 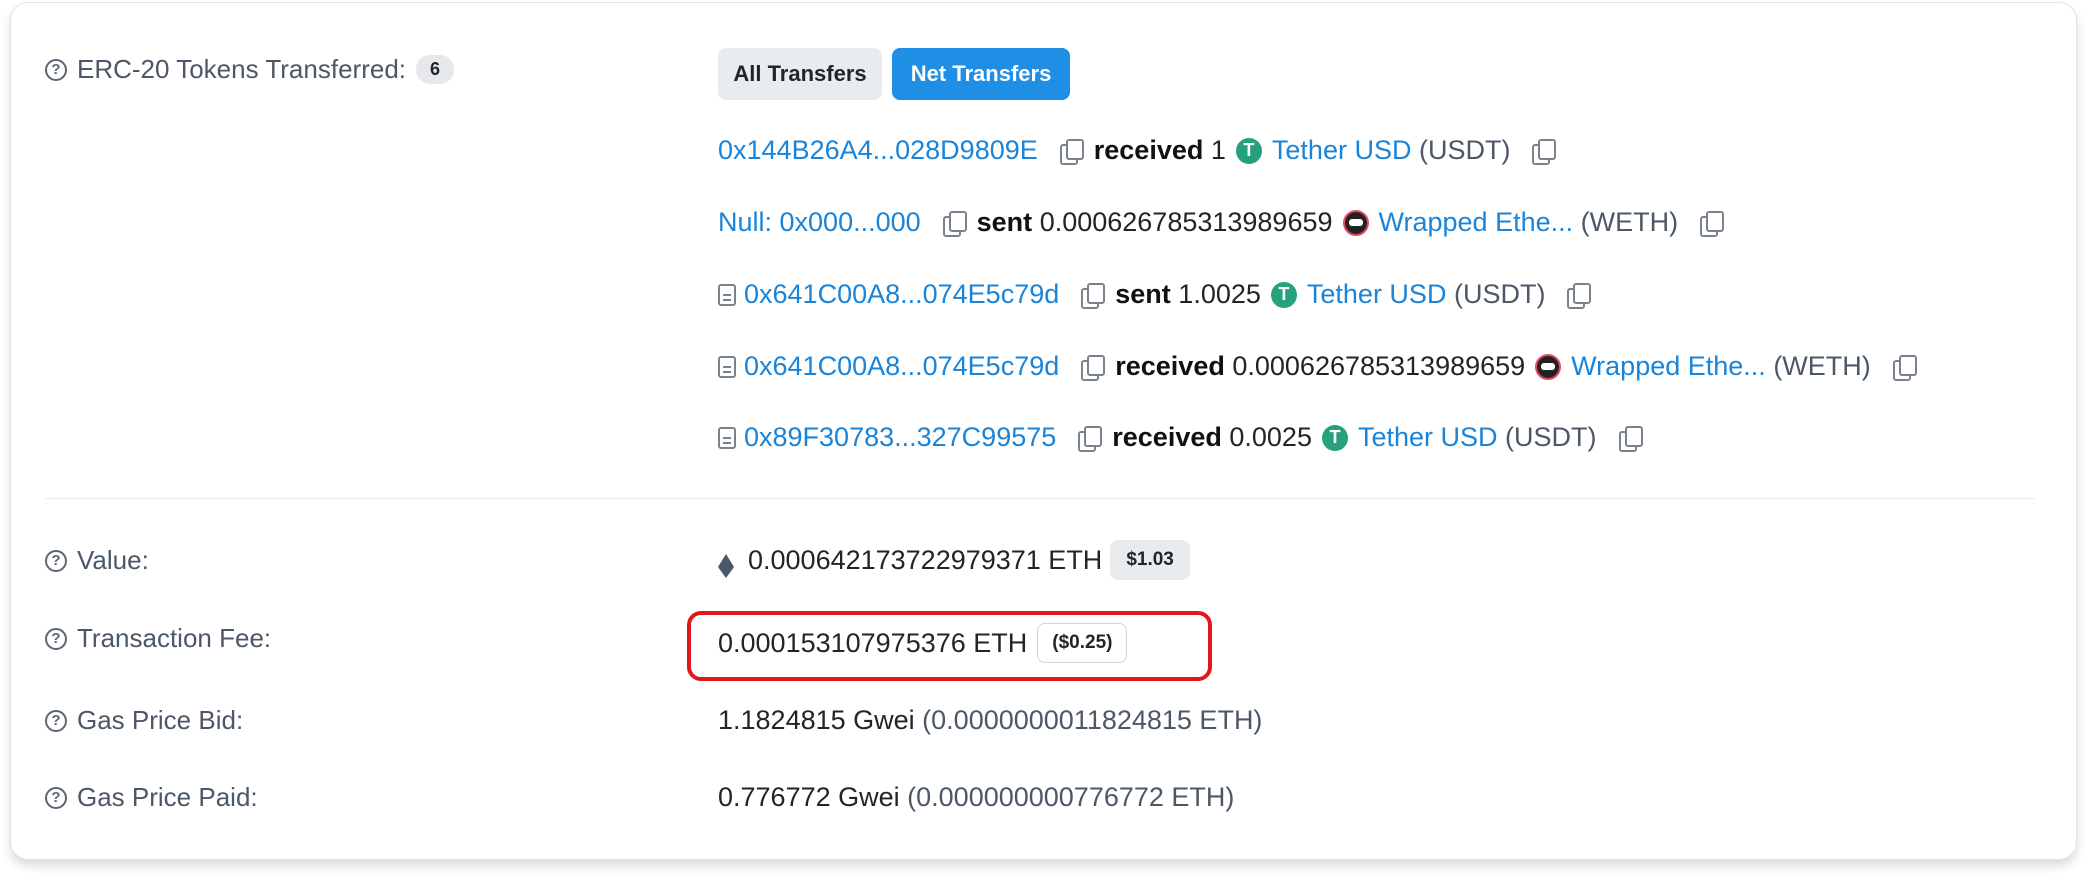 I want to click on erc20-label: ERC-20 Tokens Transferred:, so click(x=241, y=69).